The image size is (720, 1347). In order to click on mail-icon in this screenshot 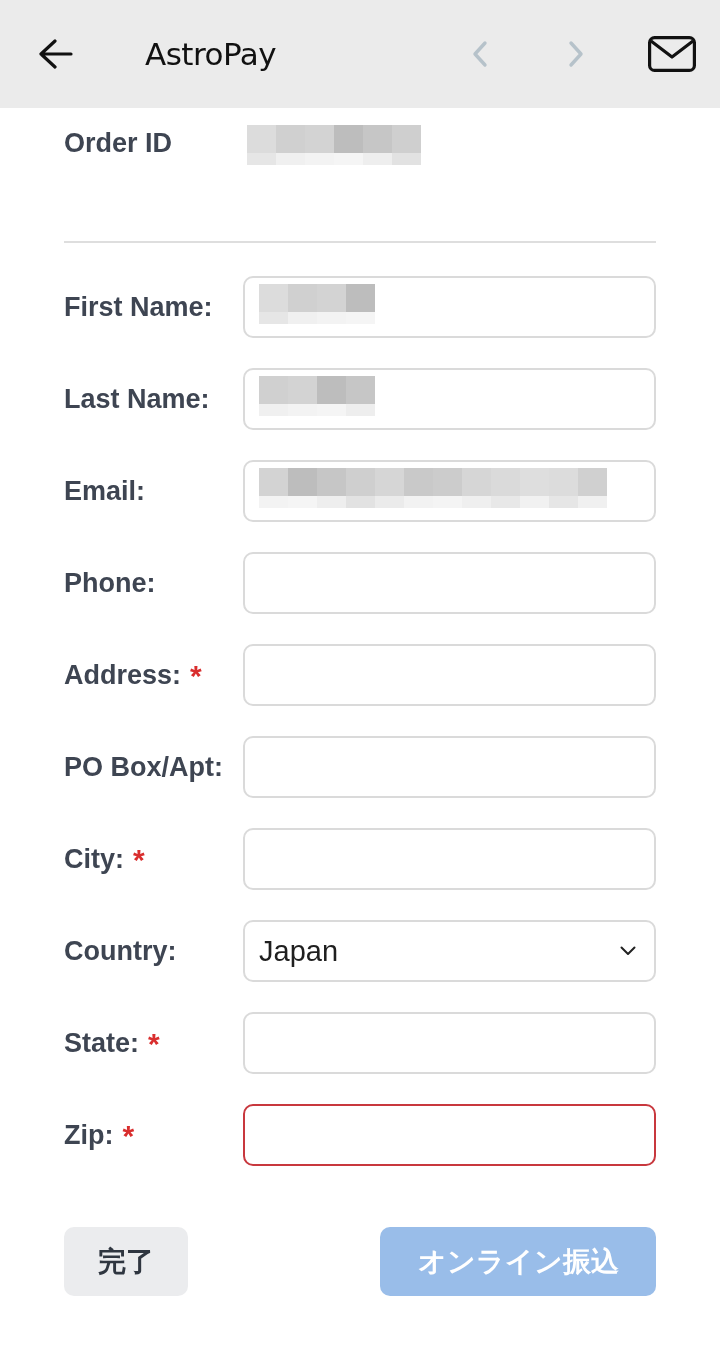, I will do `click(672, 54)`.